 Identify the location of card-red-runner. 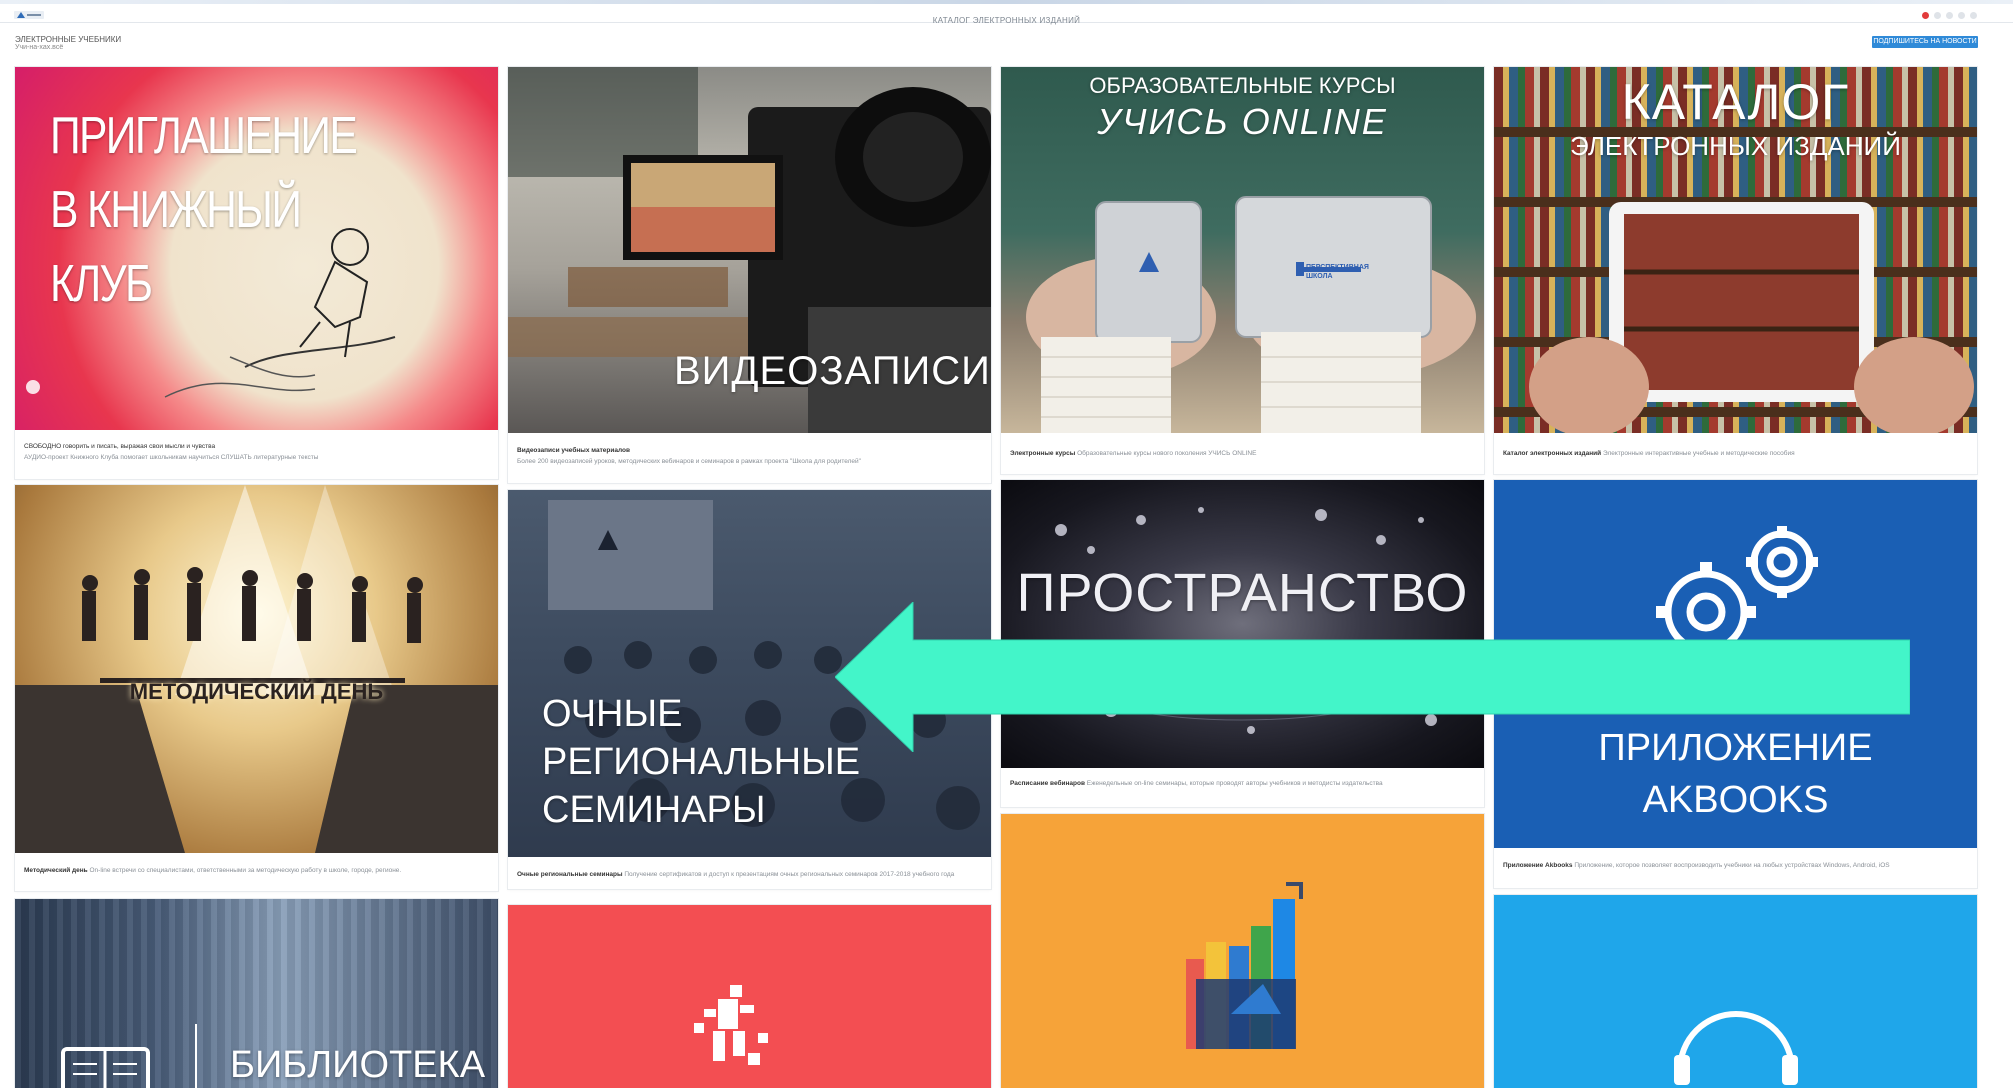
(749, 996).